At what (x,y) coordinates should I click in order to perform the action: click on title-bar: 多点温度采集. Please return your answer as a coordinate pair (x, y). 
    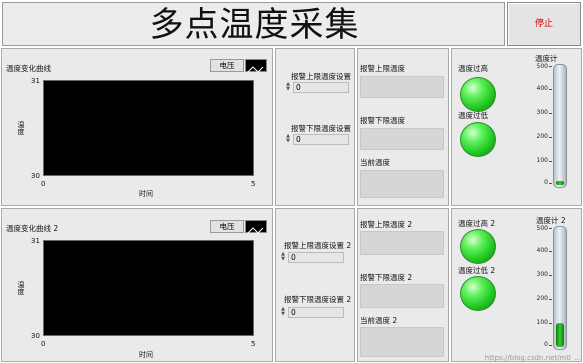
    Looking at the image, I should click on (253, 24).